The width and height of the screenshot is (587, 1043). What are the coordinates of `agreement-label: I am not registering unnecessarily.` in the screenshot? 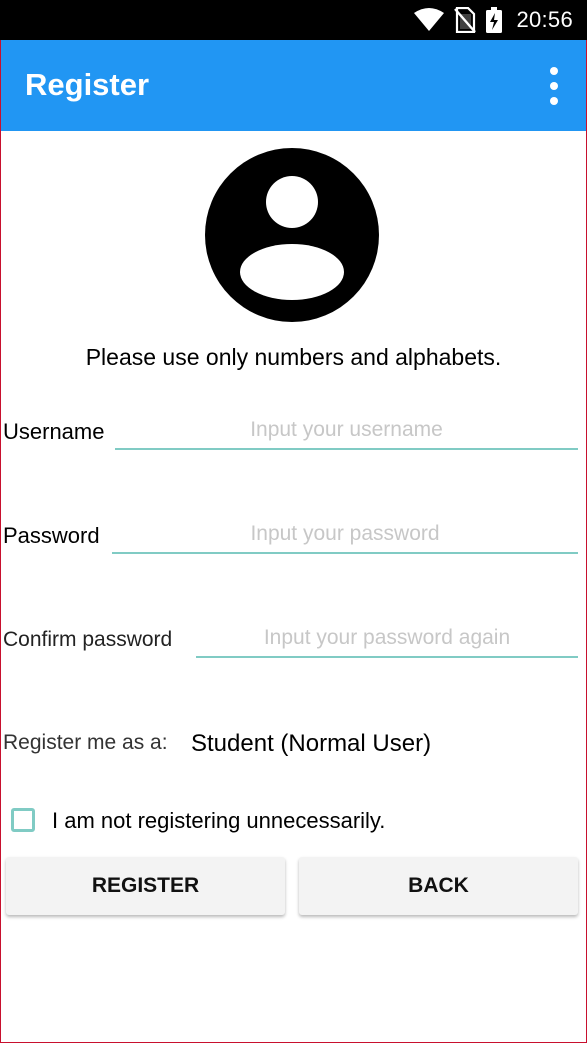 It's located at (218, 821).